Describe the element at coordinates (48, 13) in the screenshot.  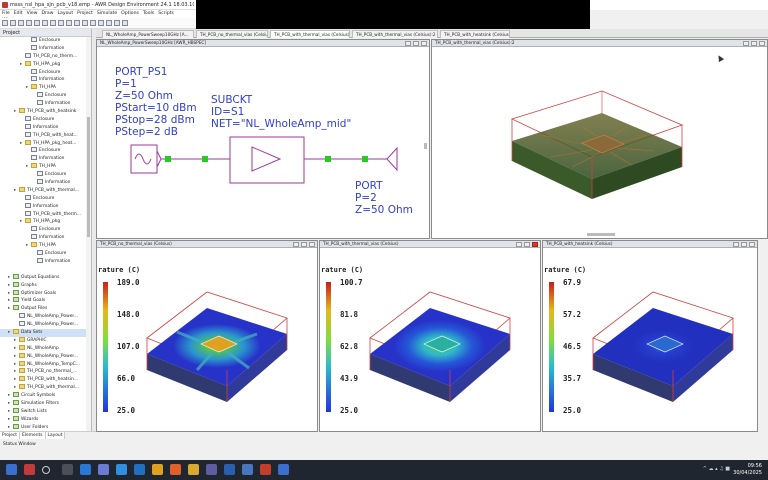
I see `menu-draw: Draw` at that location.